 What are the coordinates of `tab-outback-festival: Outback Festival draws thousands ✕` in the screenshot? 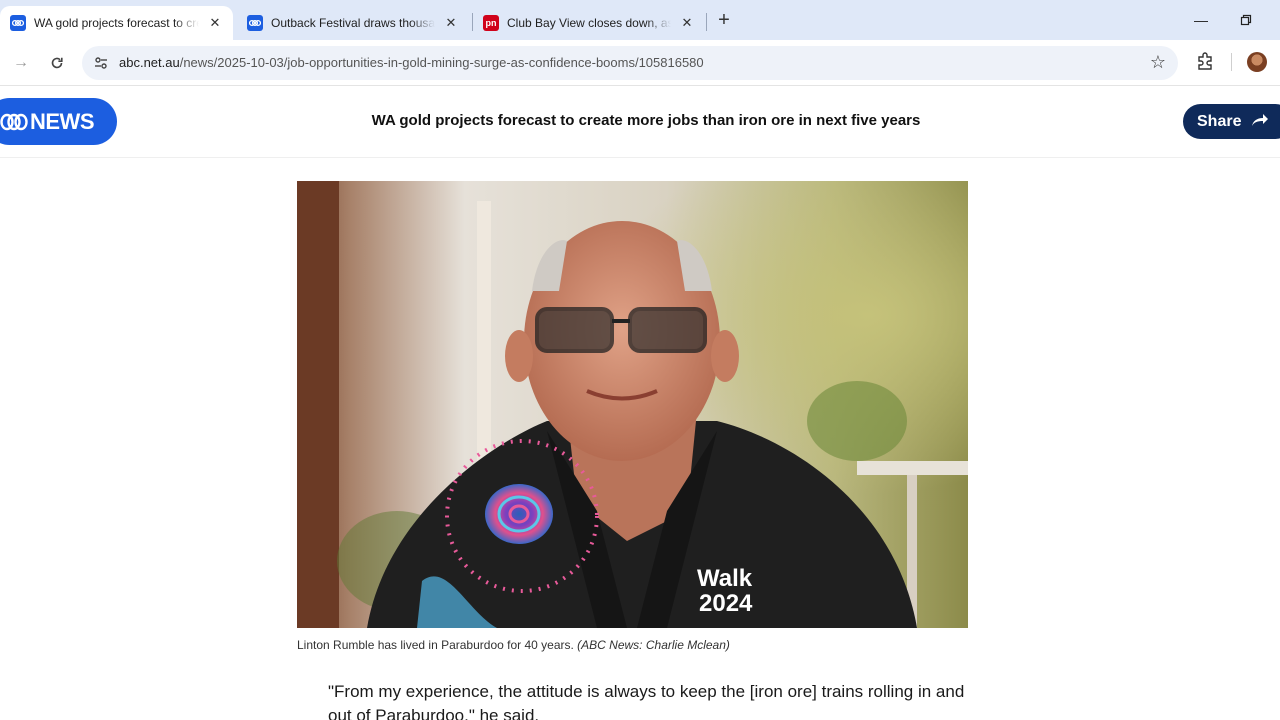 It's located at (353, 23).